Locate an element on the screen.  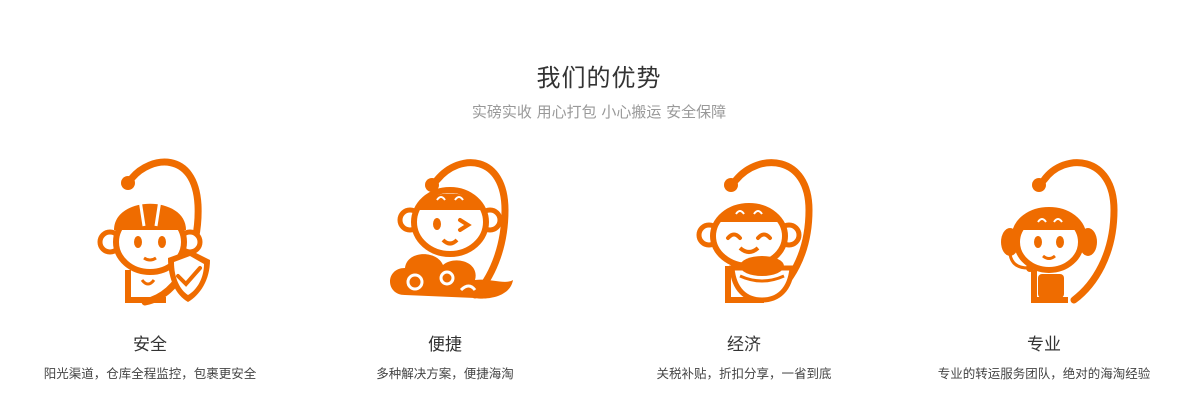
feature-desc: 专业的转运服务团队，绝对的海淘经验 is located at coordinates (1044, 373).